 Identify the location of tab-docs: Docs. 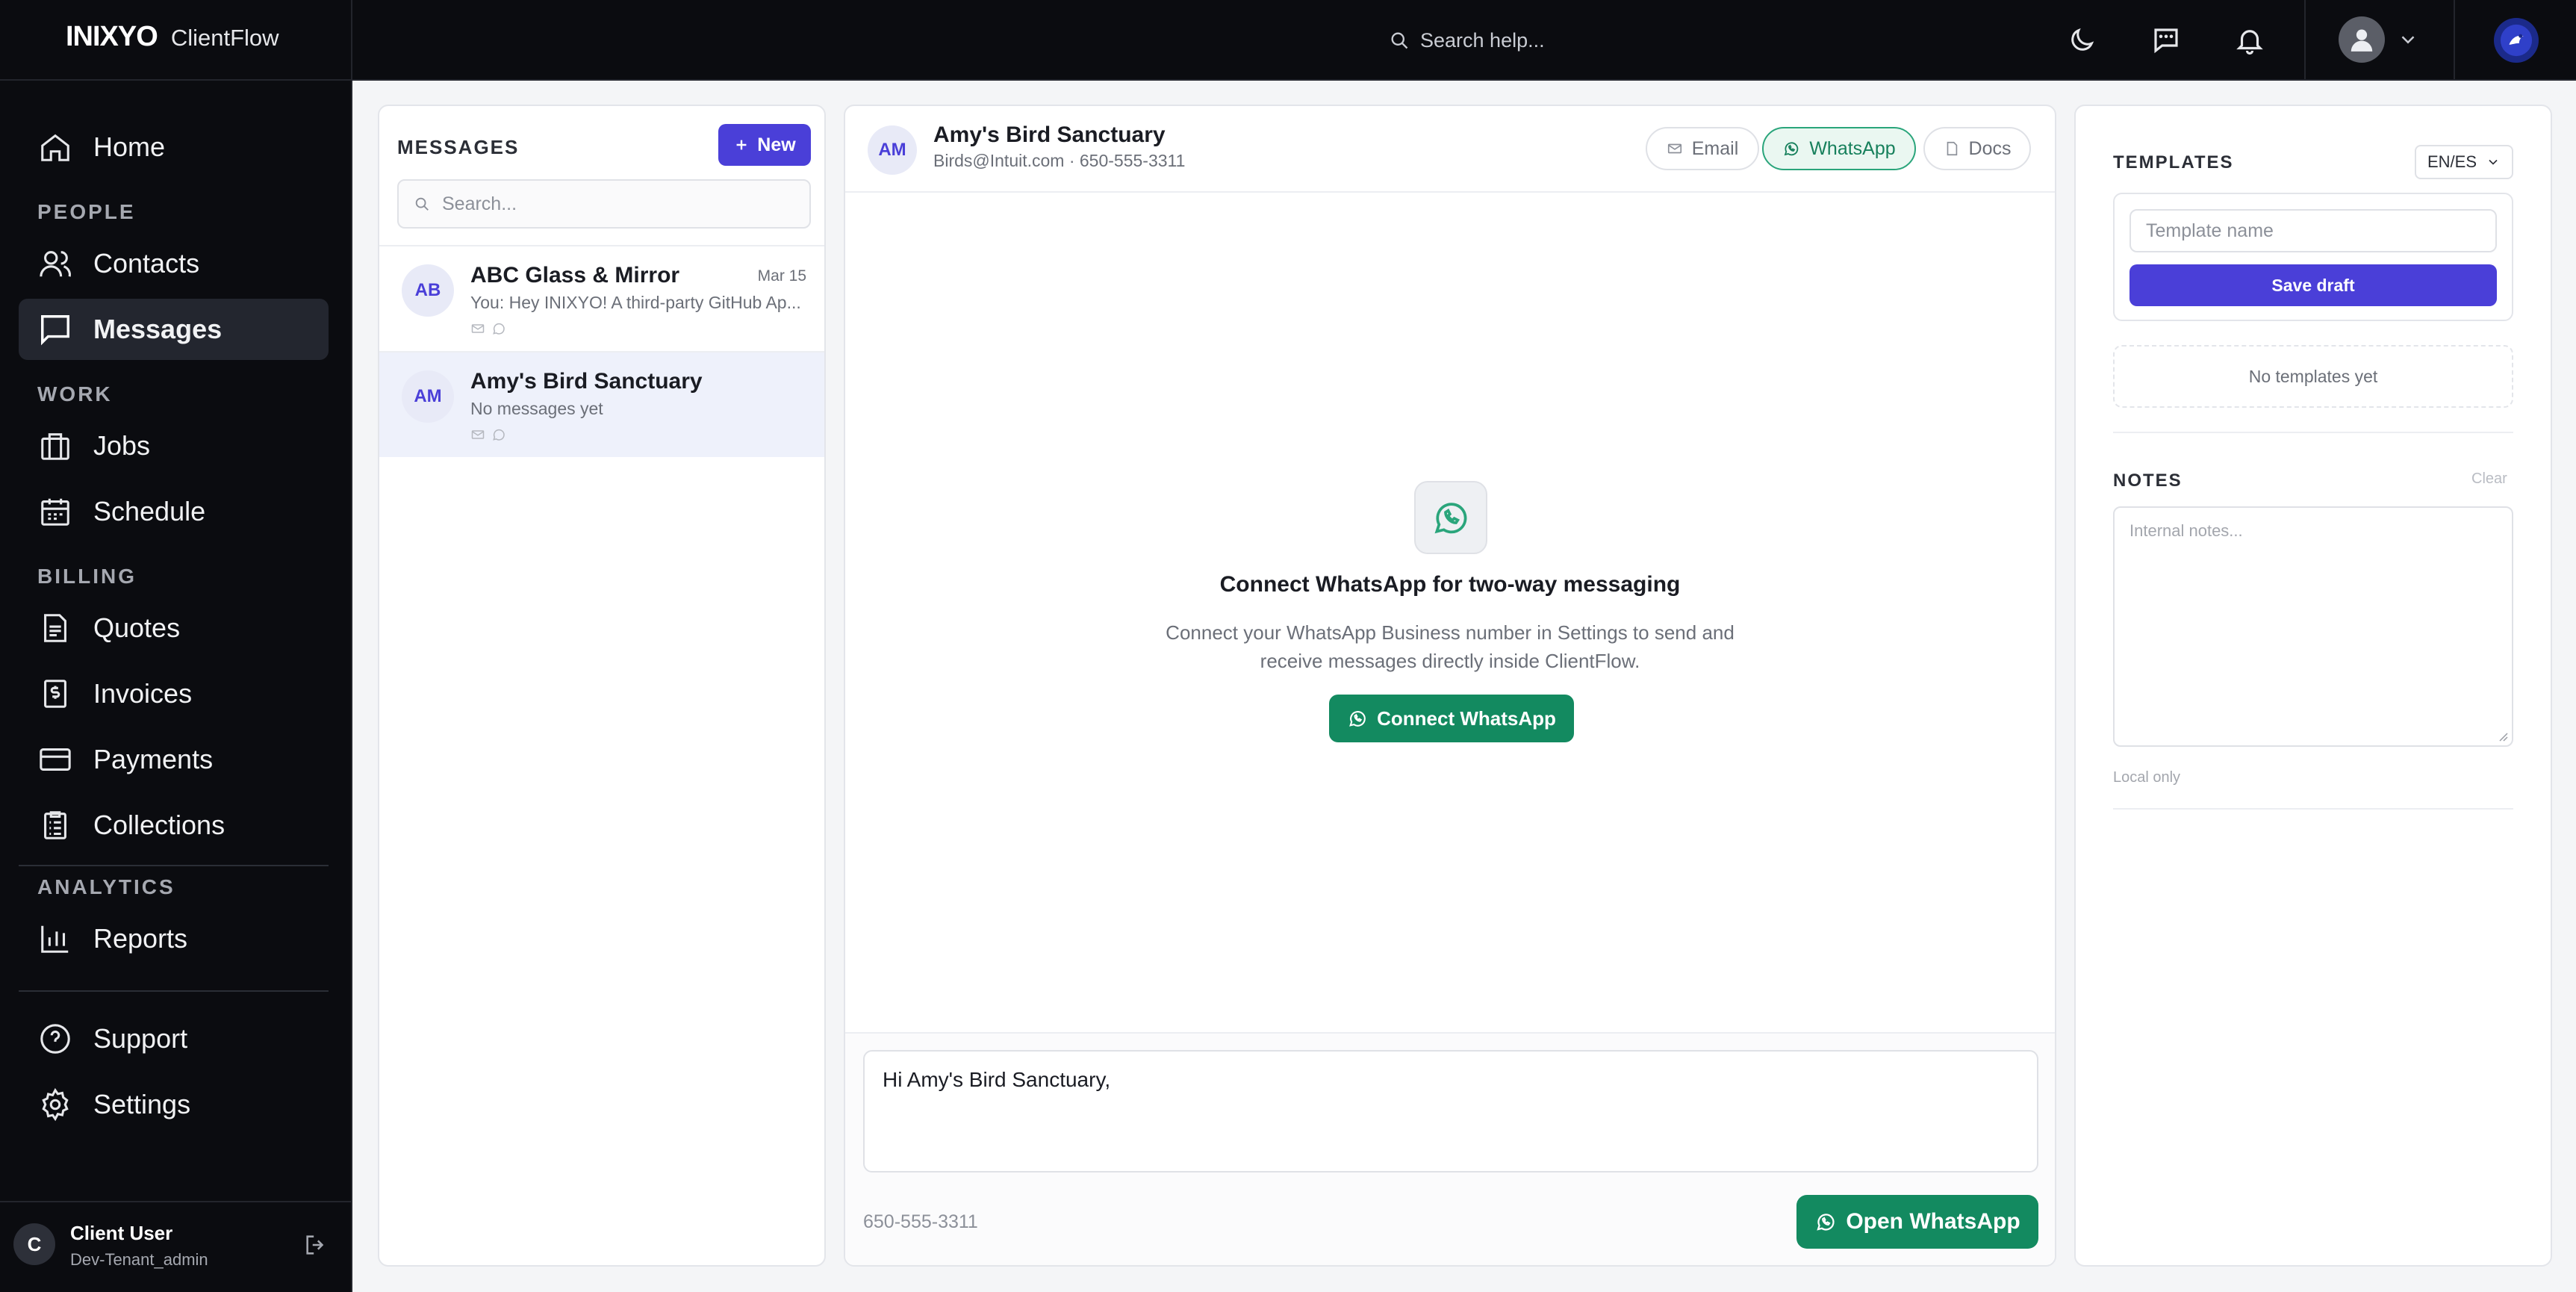
(1977, 148).